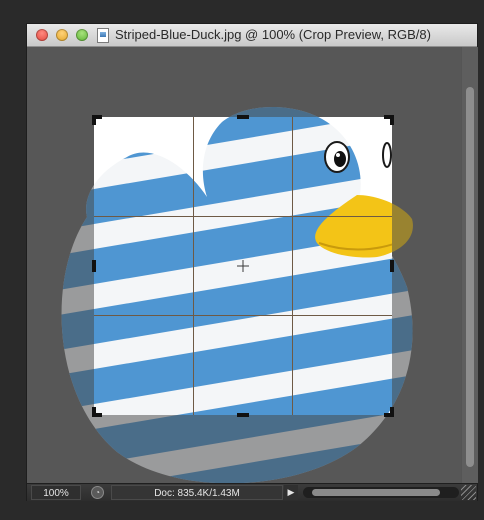 The width and height of the screenshot is (484, 520). What do you see at coordinates (103, 35) in the screenshot?
I see `document-icon` at bounding box center [103, 35].